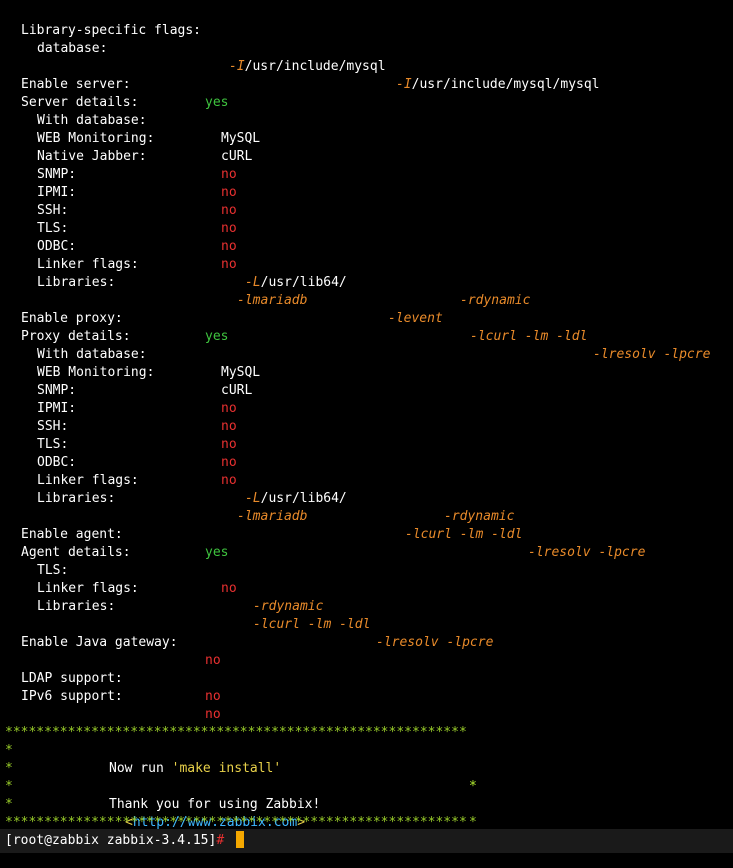  Describe the element at coordinates (137, 237) in the screenshot. I see `server-tls-line: TLS: no` at that location.